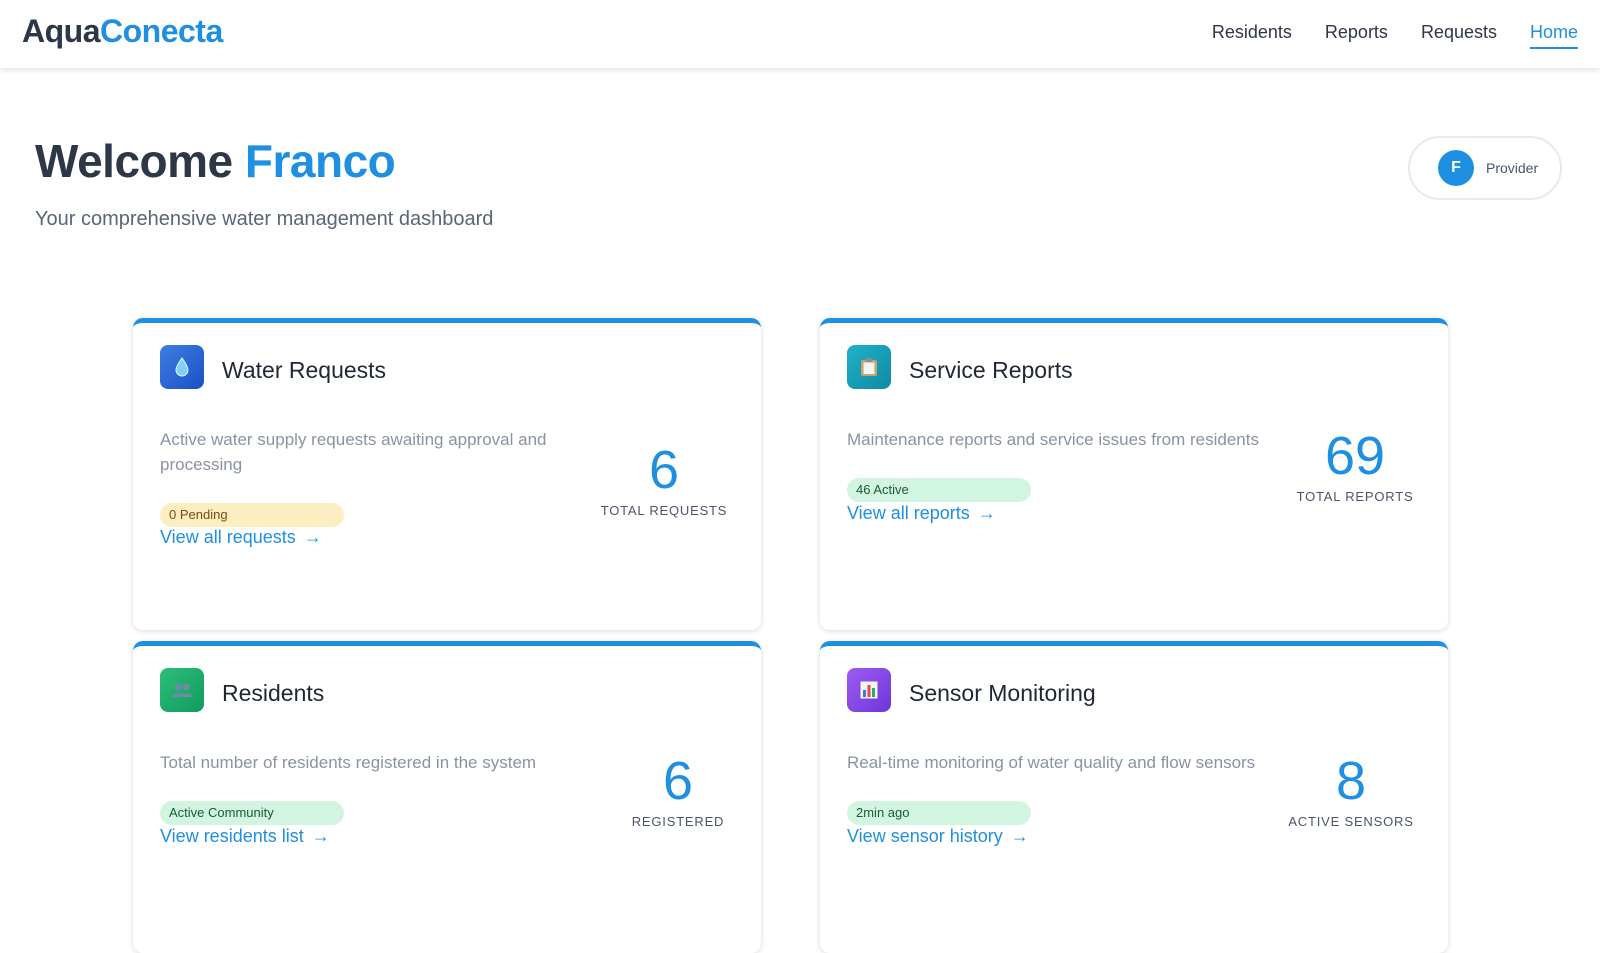 Image resolution: width=1600 pixels, height=953 pixels. I want to click on stat-block: 69 TOTAL REPORTS, so click(1355, 465).